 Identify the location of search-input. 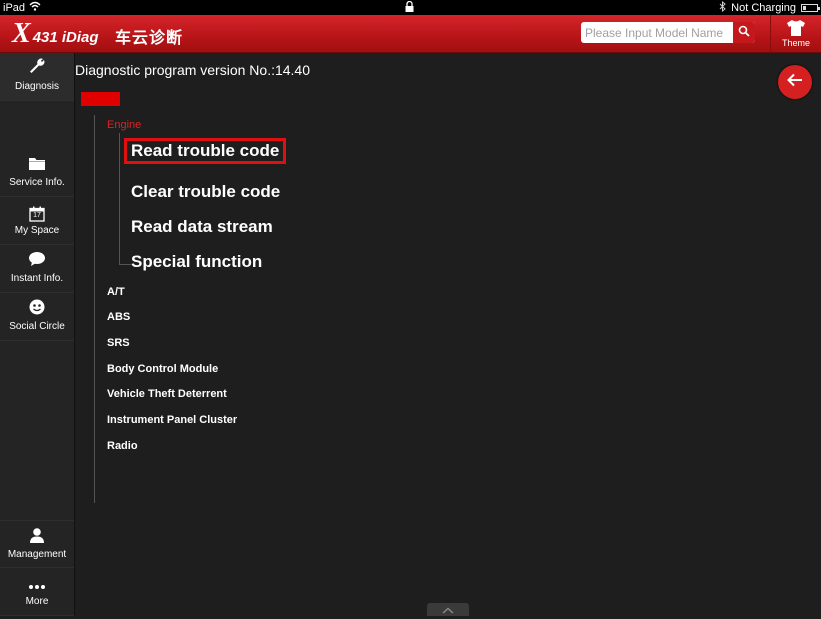
(656, 32).